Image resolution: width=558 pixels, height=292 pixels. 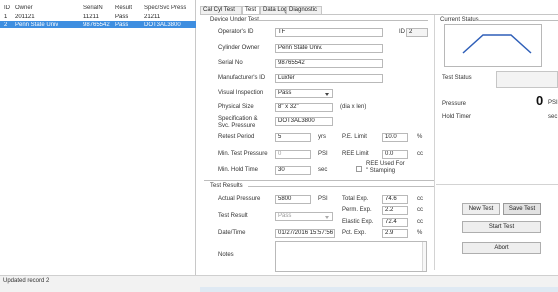 What do you see at coordinates (236, 137) in the screenshot?
I see `retest-label: Retest Period` at bounding box center [236, 137].